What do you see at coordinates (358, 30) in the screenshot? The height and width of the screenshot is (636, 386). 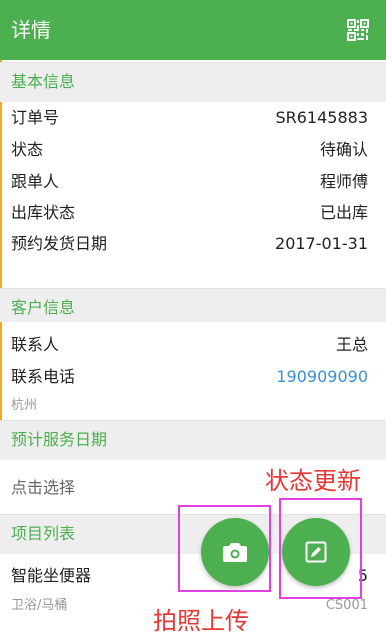 I see `qr-code-icon` at bounding box center [358, 30].